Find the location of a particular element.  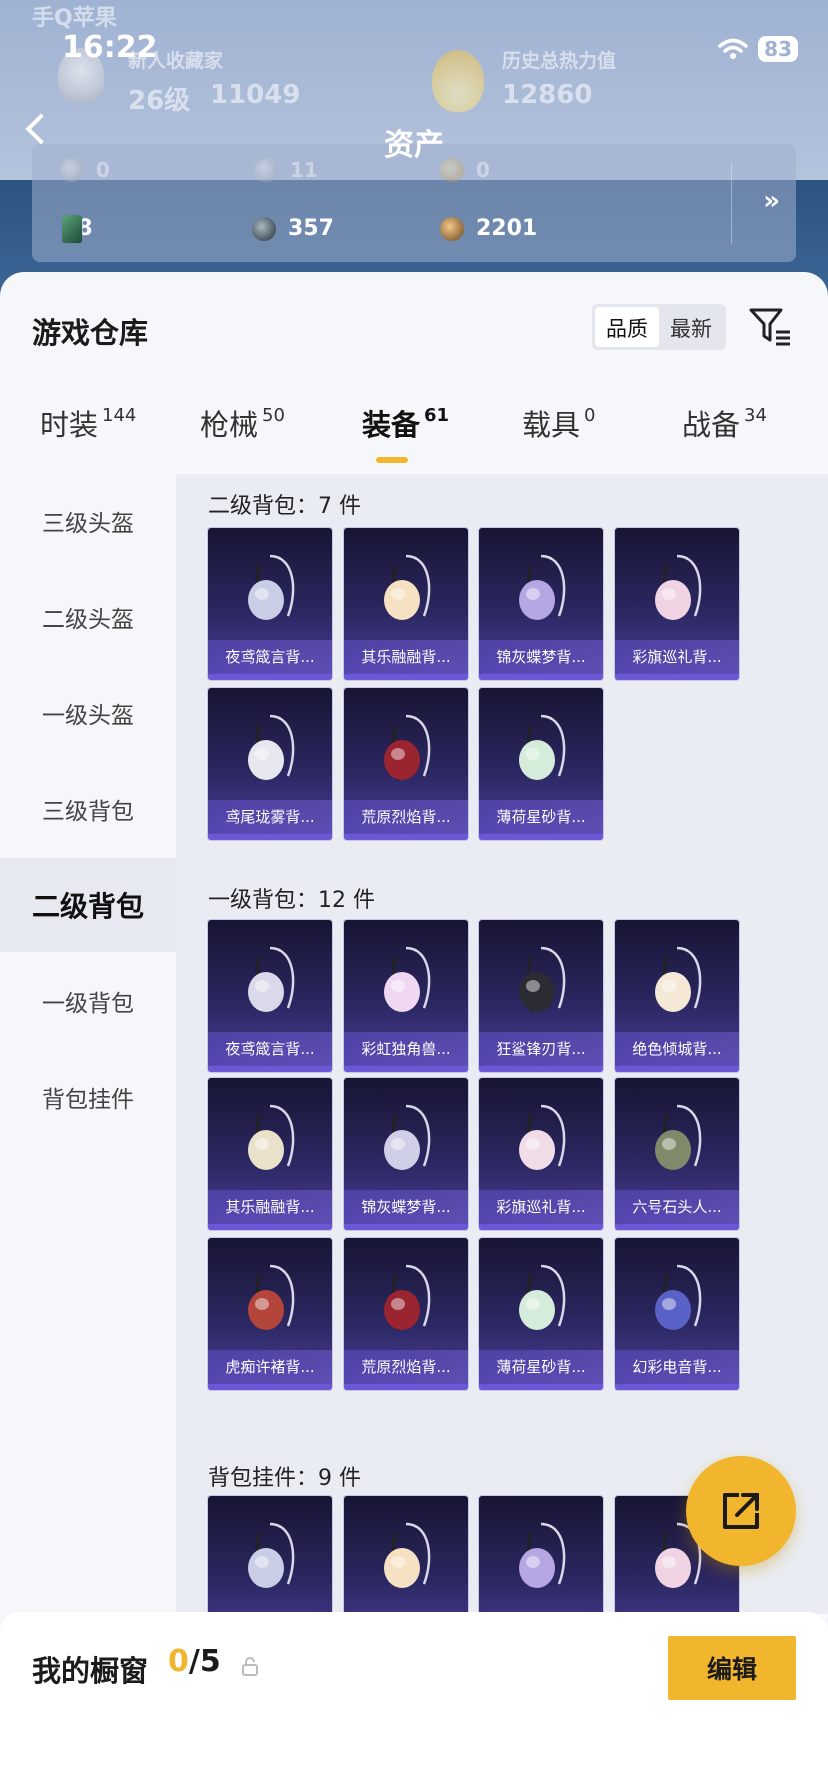

share-button is located at coordinates (741, 1511).